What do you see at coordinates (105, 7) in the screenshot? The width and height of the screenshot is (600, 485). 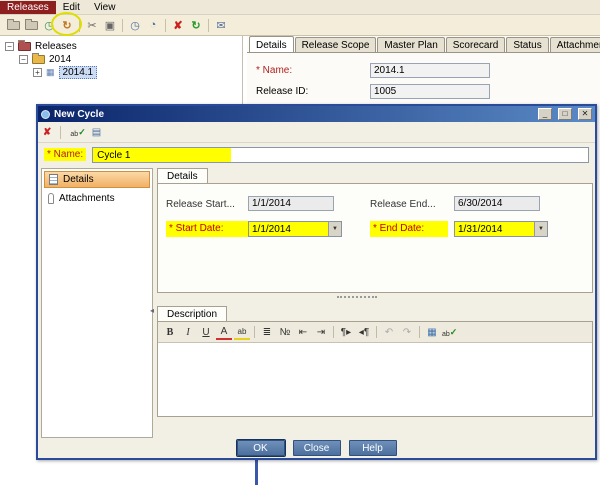 I see `menu-view: View` at bounding box center [105, 7].